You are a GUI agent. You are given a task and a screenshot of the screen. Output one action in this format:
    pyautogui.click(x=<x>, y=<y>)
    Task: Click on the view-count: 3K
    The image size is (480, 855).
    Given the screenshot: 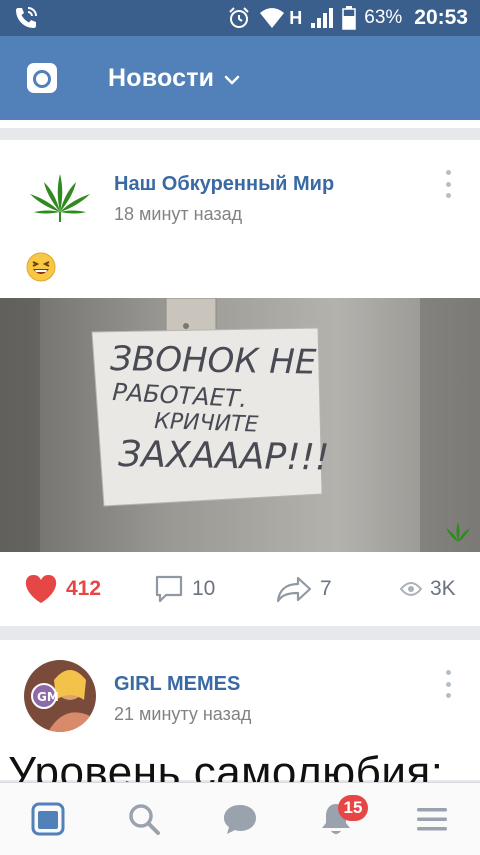 What is the action you would take?
    pyautogui.click(x=443, y=588)
    